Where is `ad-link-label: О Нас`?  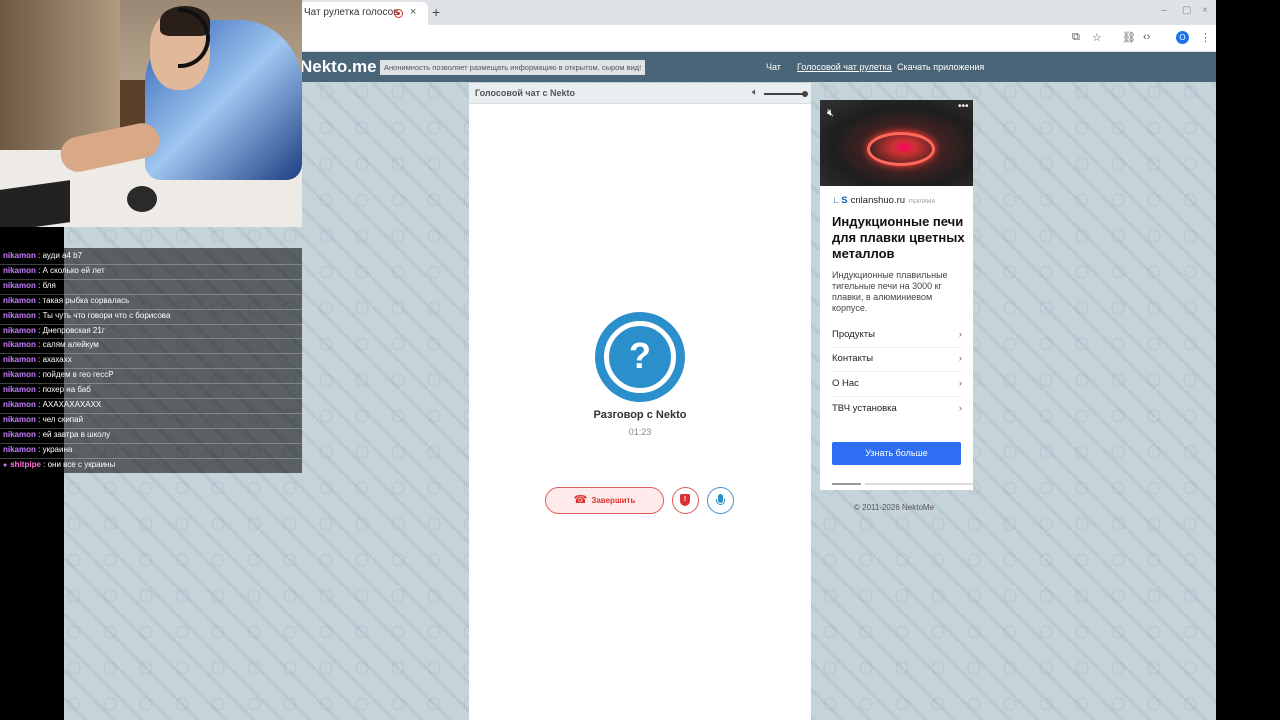 ad-link-label: О Нас is located at coordinates (845, 383).